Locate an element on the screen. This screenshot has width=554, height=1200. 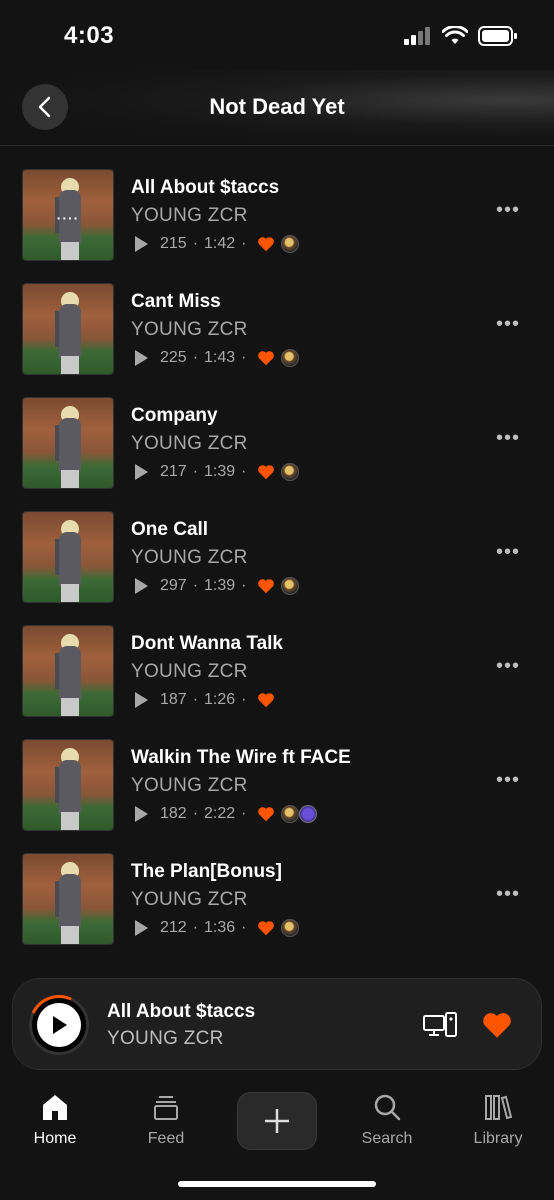
track-title: One Call is located at coordinates (170, 529).